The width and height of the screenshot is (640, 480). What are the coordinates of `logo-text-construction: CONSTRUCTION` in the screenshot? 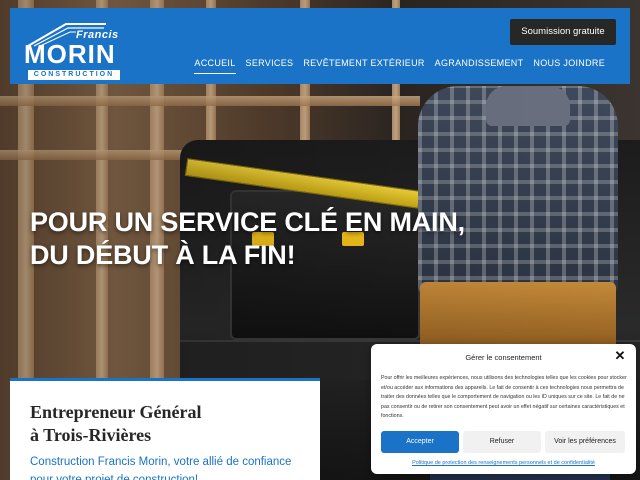 It's located at (74, 75).